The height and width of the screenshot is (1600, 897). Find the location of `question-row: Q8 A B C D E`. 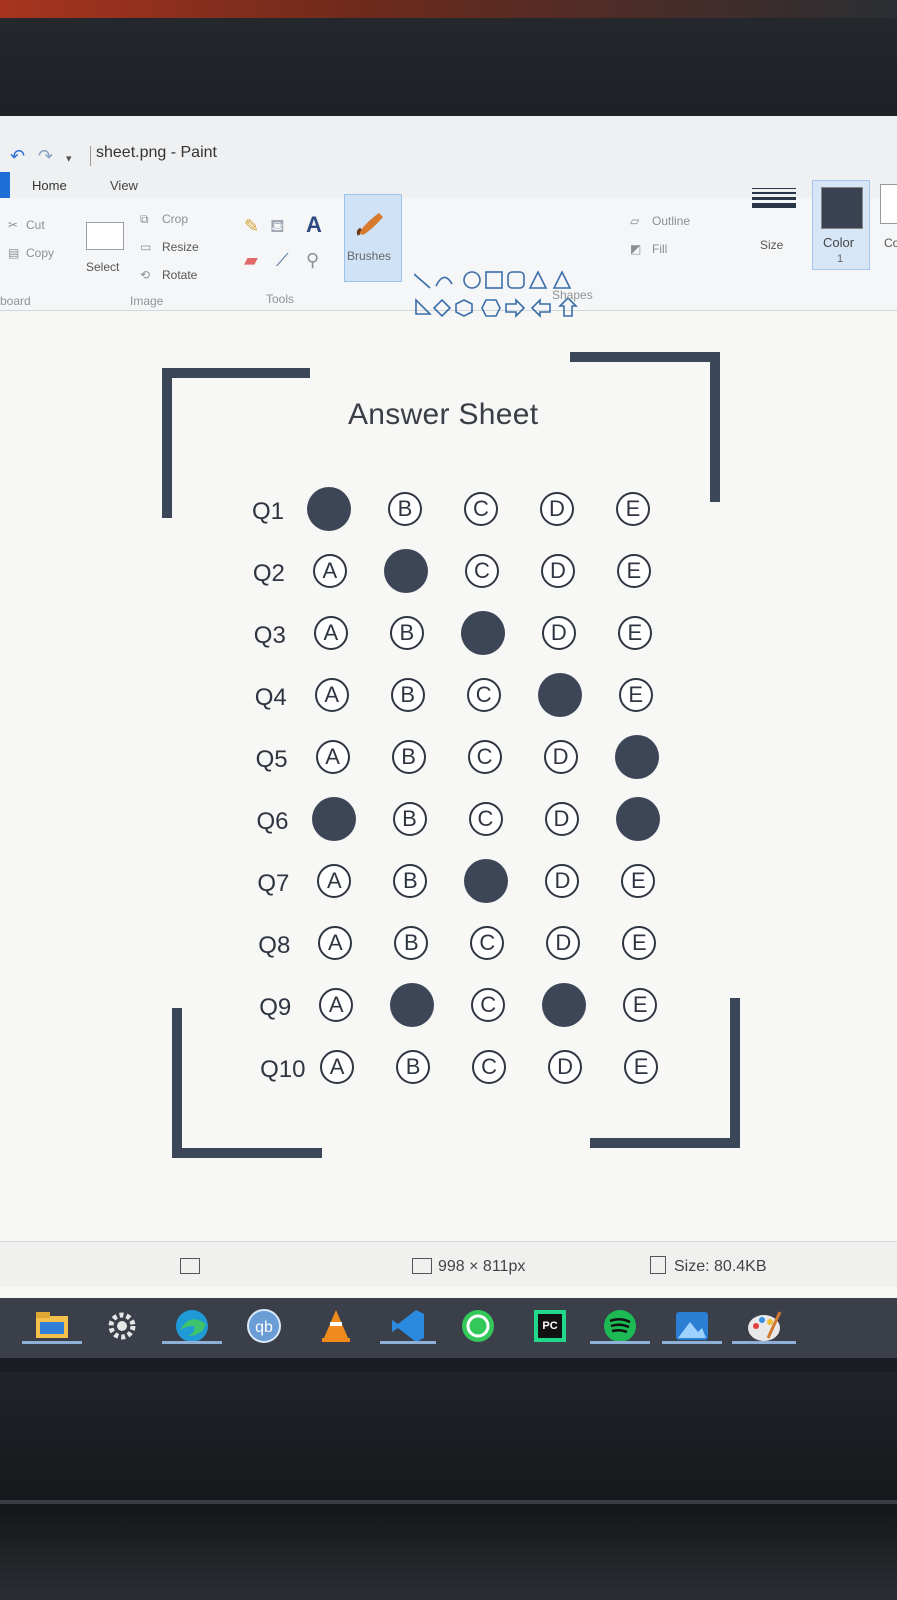

question-row: Q8 A B C D E is located at coordinates (466, 946).